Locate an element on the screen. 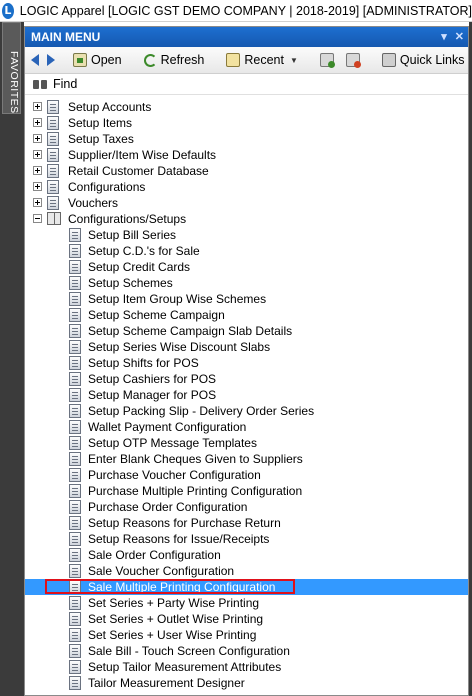 The height and width of the screenshot is (696, 472). add-favorite-button is located at coordinates (327, 60).